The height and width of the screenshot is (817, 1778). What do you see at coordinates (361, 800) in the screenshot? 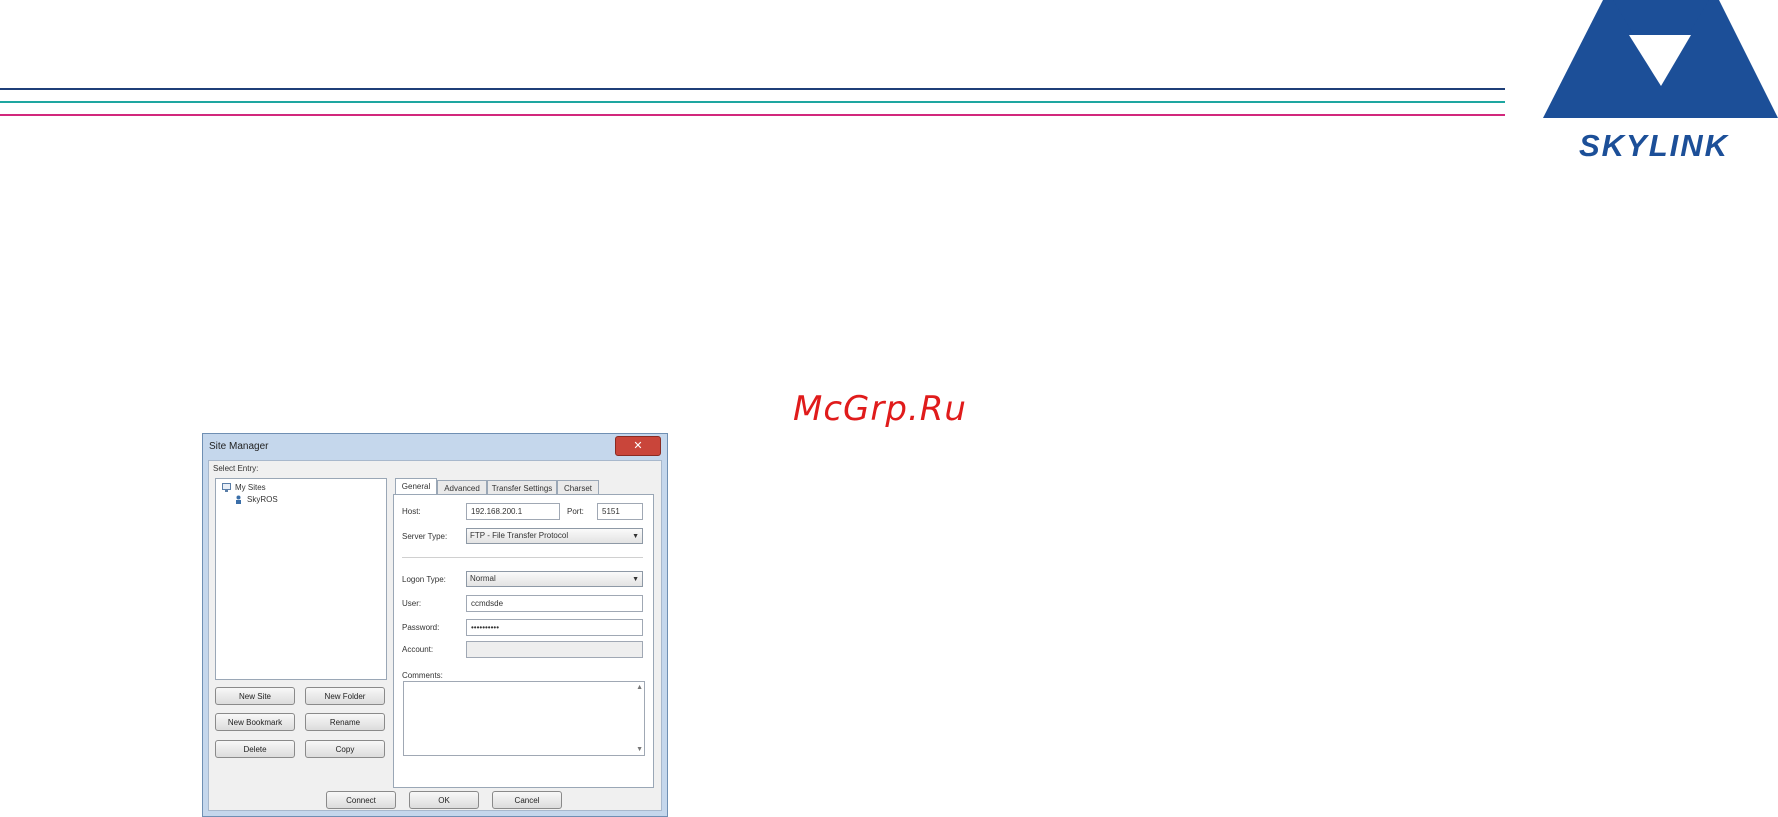
I see `connect-button: Connect` at bounding box center [361, 800].